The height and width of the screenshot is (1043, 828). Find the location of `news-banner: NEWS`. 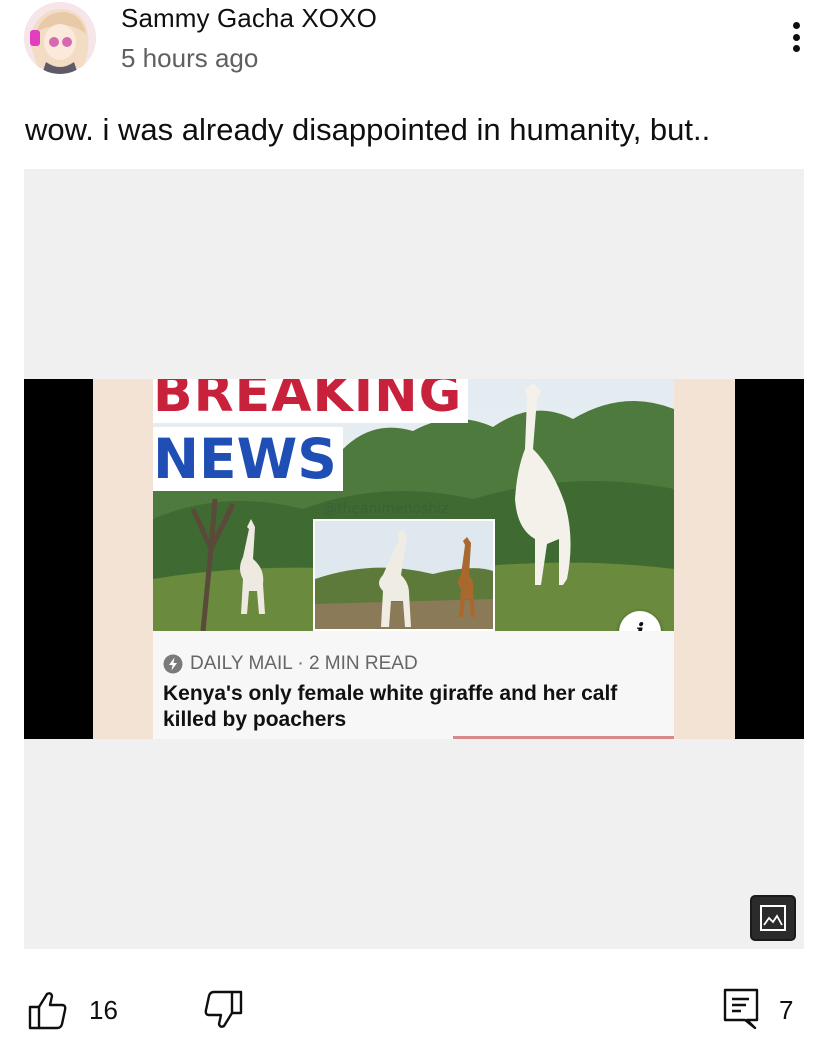

news-banner: NEWS is located at coordinates (248, 459).